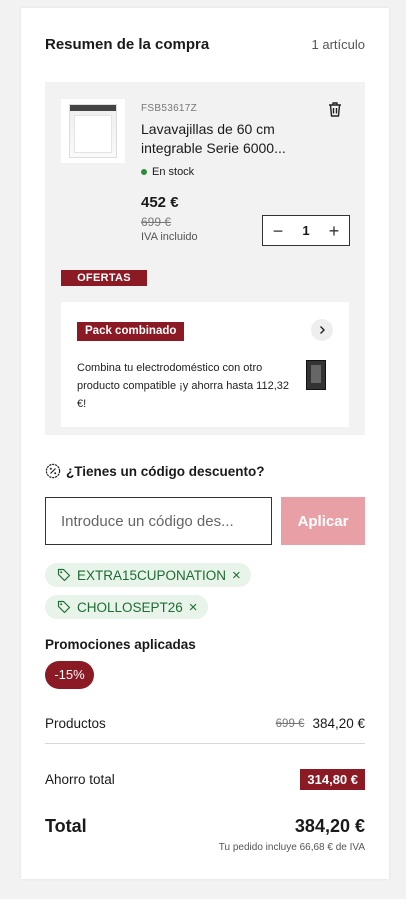 This screenshot has width=406, height=899. I want to click on saving-label: Ahorro total, so click(80, 779).